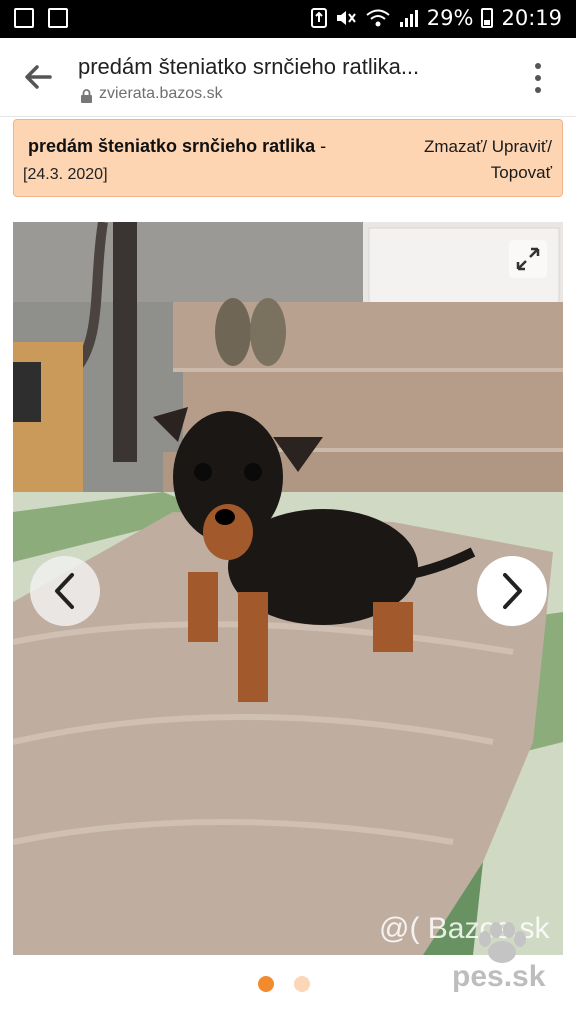 Image resolution: width=576 pixels, height=1024 pixels. I want to click on listing-actions: Zmazať/ Upraviť/ Topovať, so click(488, 160).